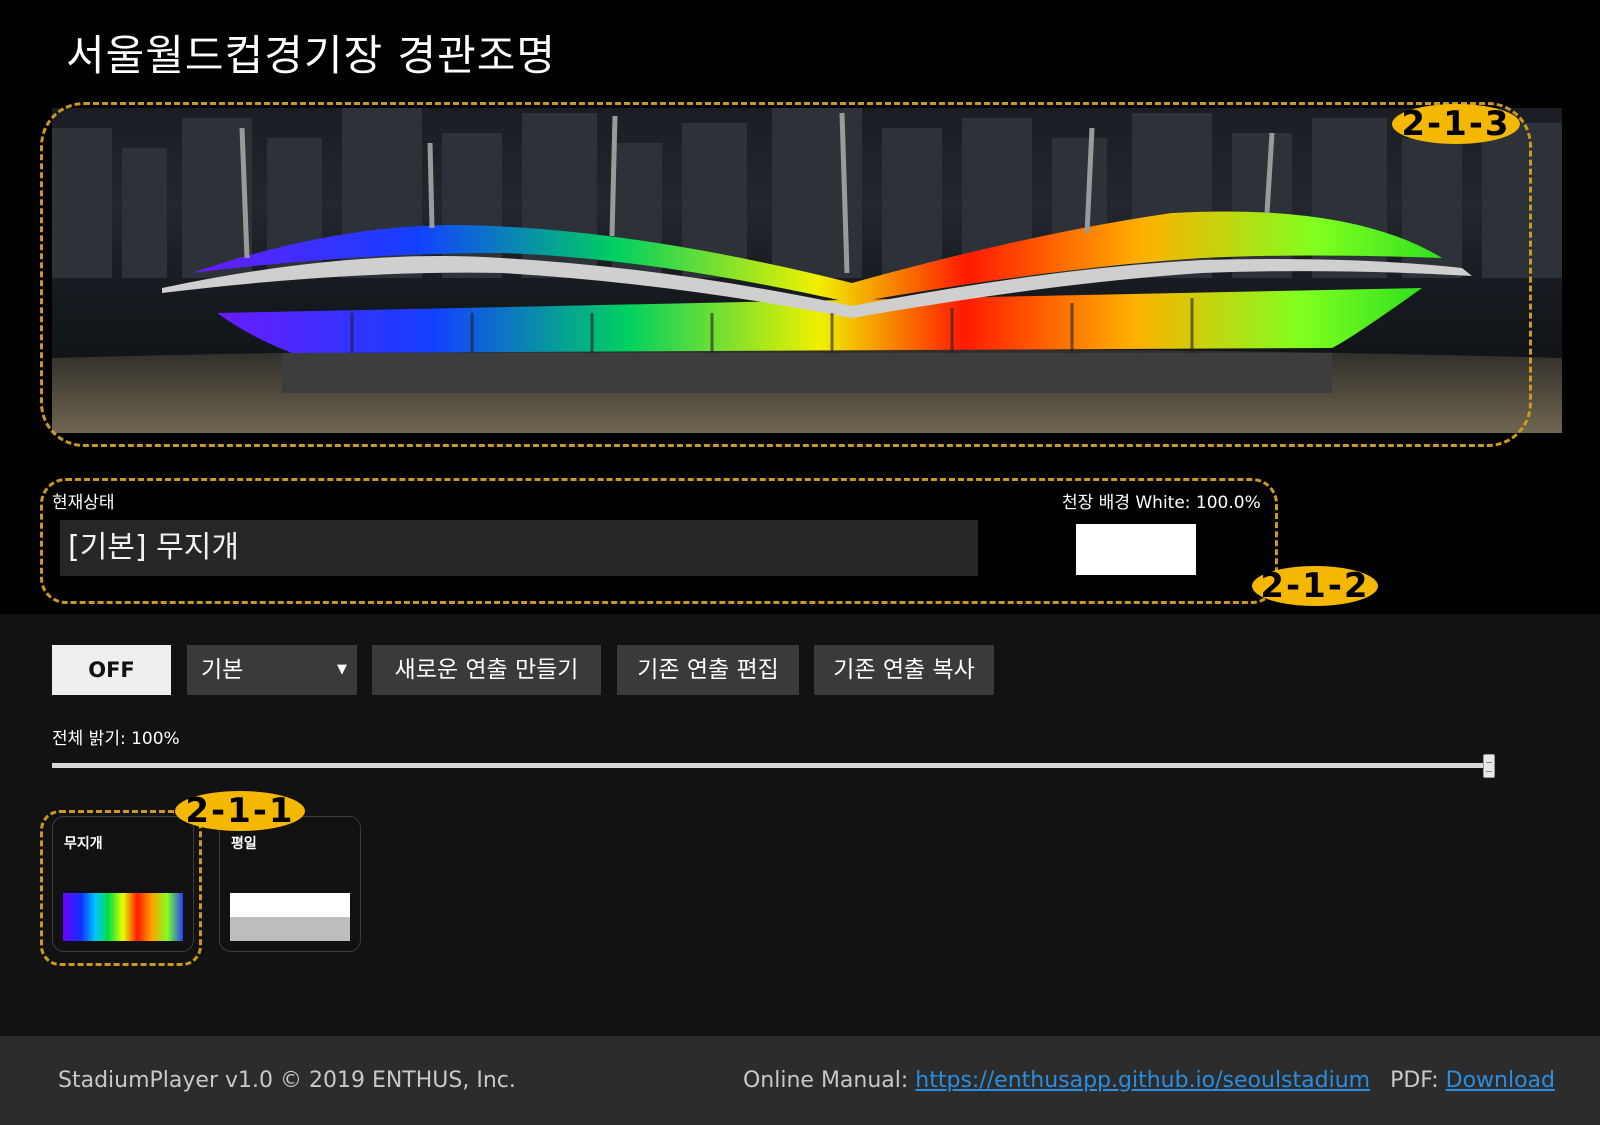  What do you see at coordinates (1142, 1080) in the screenshot?
I see `manual-link: https://enthusapp.github.io/seoulstadium` at bounding box center [1142, 1080].